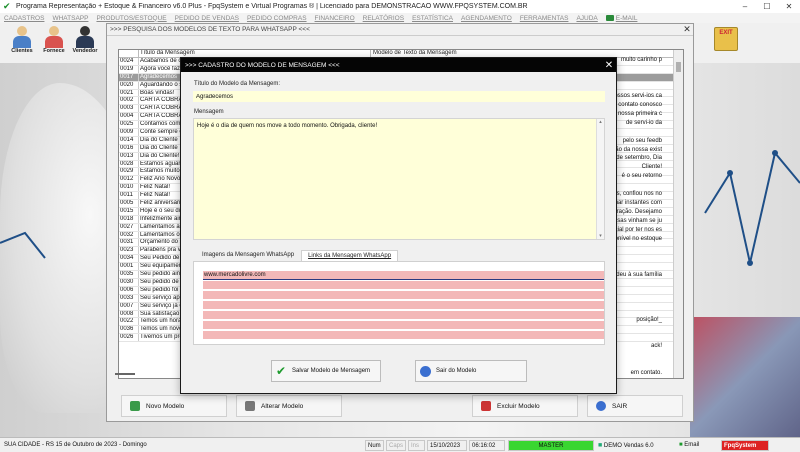  I want to click on row-model-snippet: contato conosco, so click(640, 104).